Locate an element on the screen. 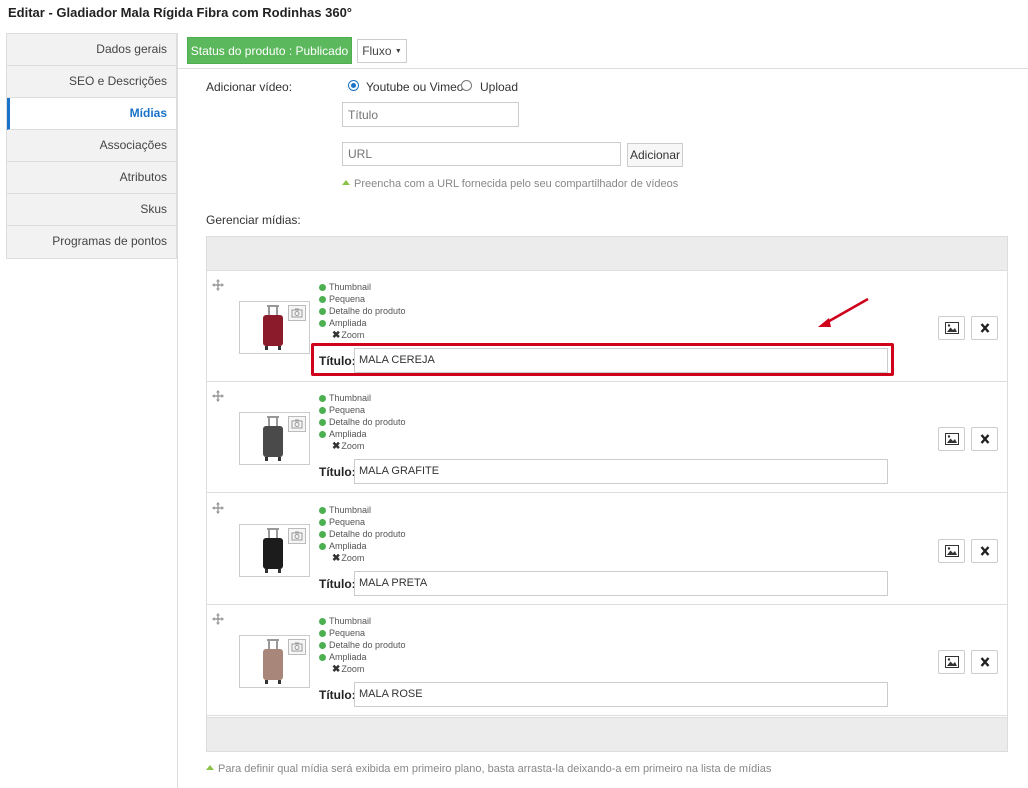  radio-youtube-label: Youtube ou Vimeo is located at coordinates (415, 87).